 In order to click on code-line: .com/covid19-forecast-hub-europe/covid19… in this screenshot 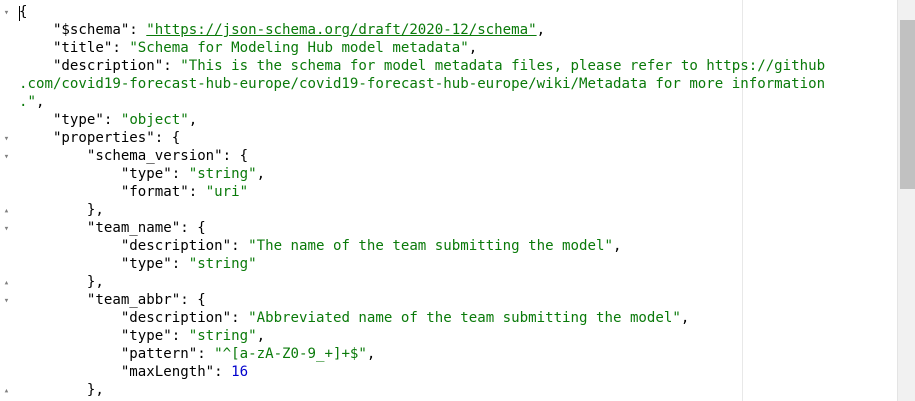, I will do `click(422, 84)`.